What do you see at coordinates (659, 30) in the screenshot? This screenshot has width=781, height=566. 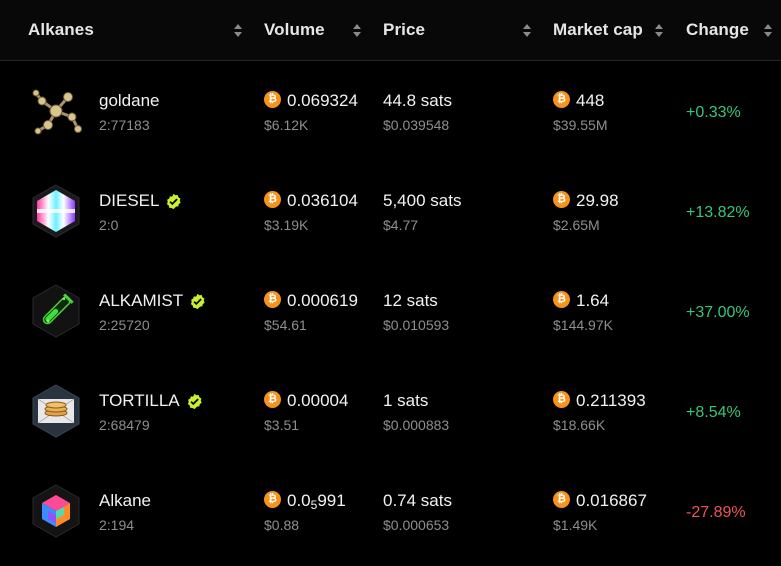 I see `sort-market-cap-icon` at bounding box center [659, 30].